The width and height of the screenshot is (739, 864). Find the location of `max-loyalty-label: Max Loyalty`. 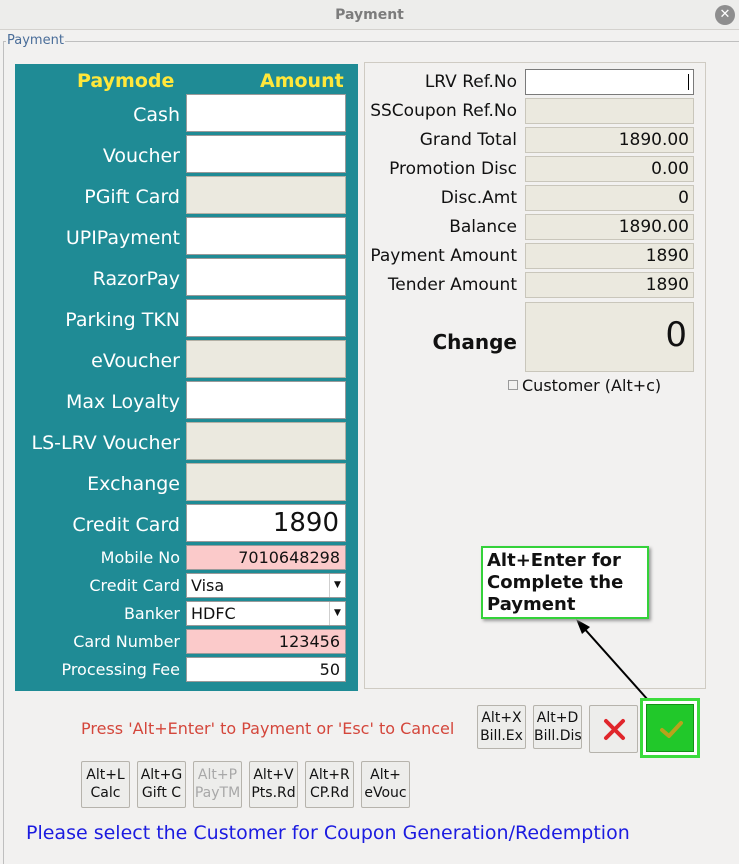

max-loyalty-label: Max Loyalty is located at coordinates (122, 402).